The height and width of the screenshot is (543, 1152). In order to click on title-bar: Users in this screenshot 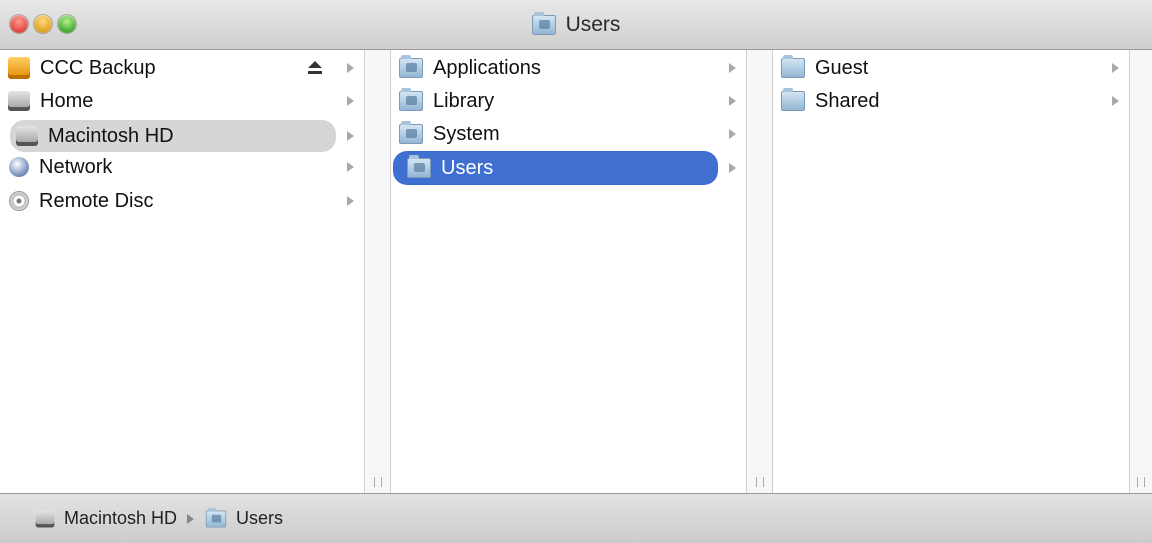, I will do `click(576, 25)`.